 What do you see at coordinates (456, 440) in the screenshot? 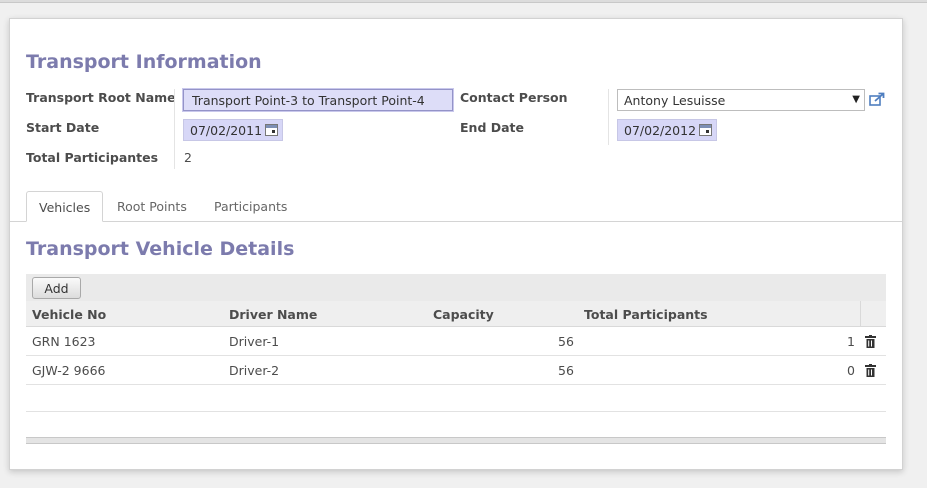
I see `table-footer` at bounding box center [456, 440].